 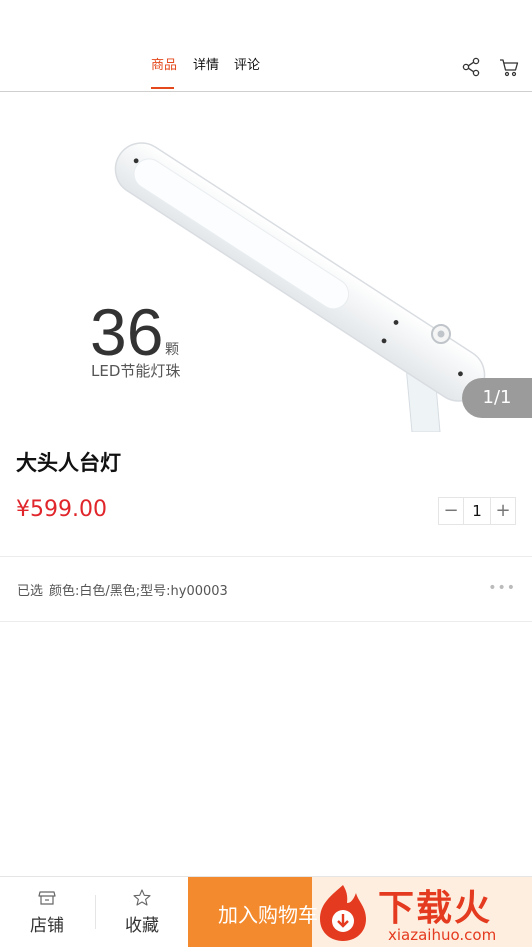 What do you see at coordinates (247, 63) in the screenshot?
I see `tab-reviews: 评论` at bounding box center [247, 63].